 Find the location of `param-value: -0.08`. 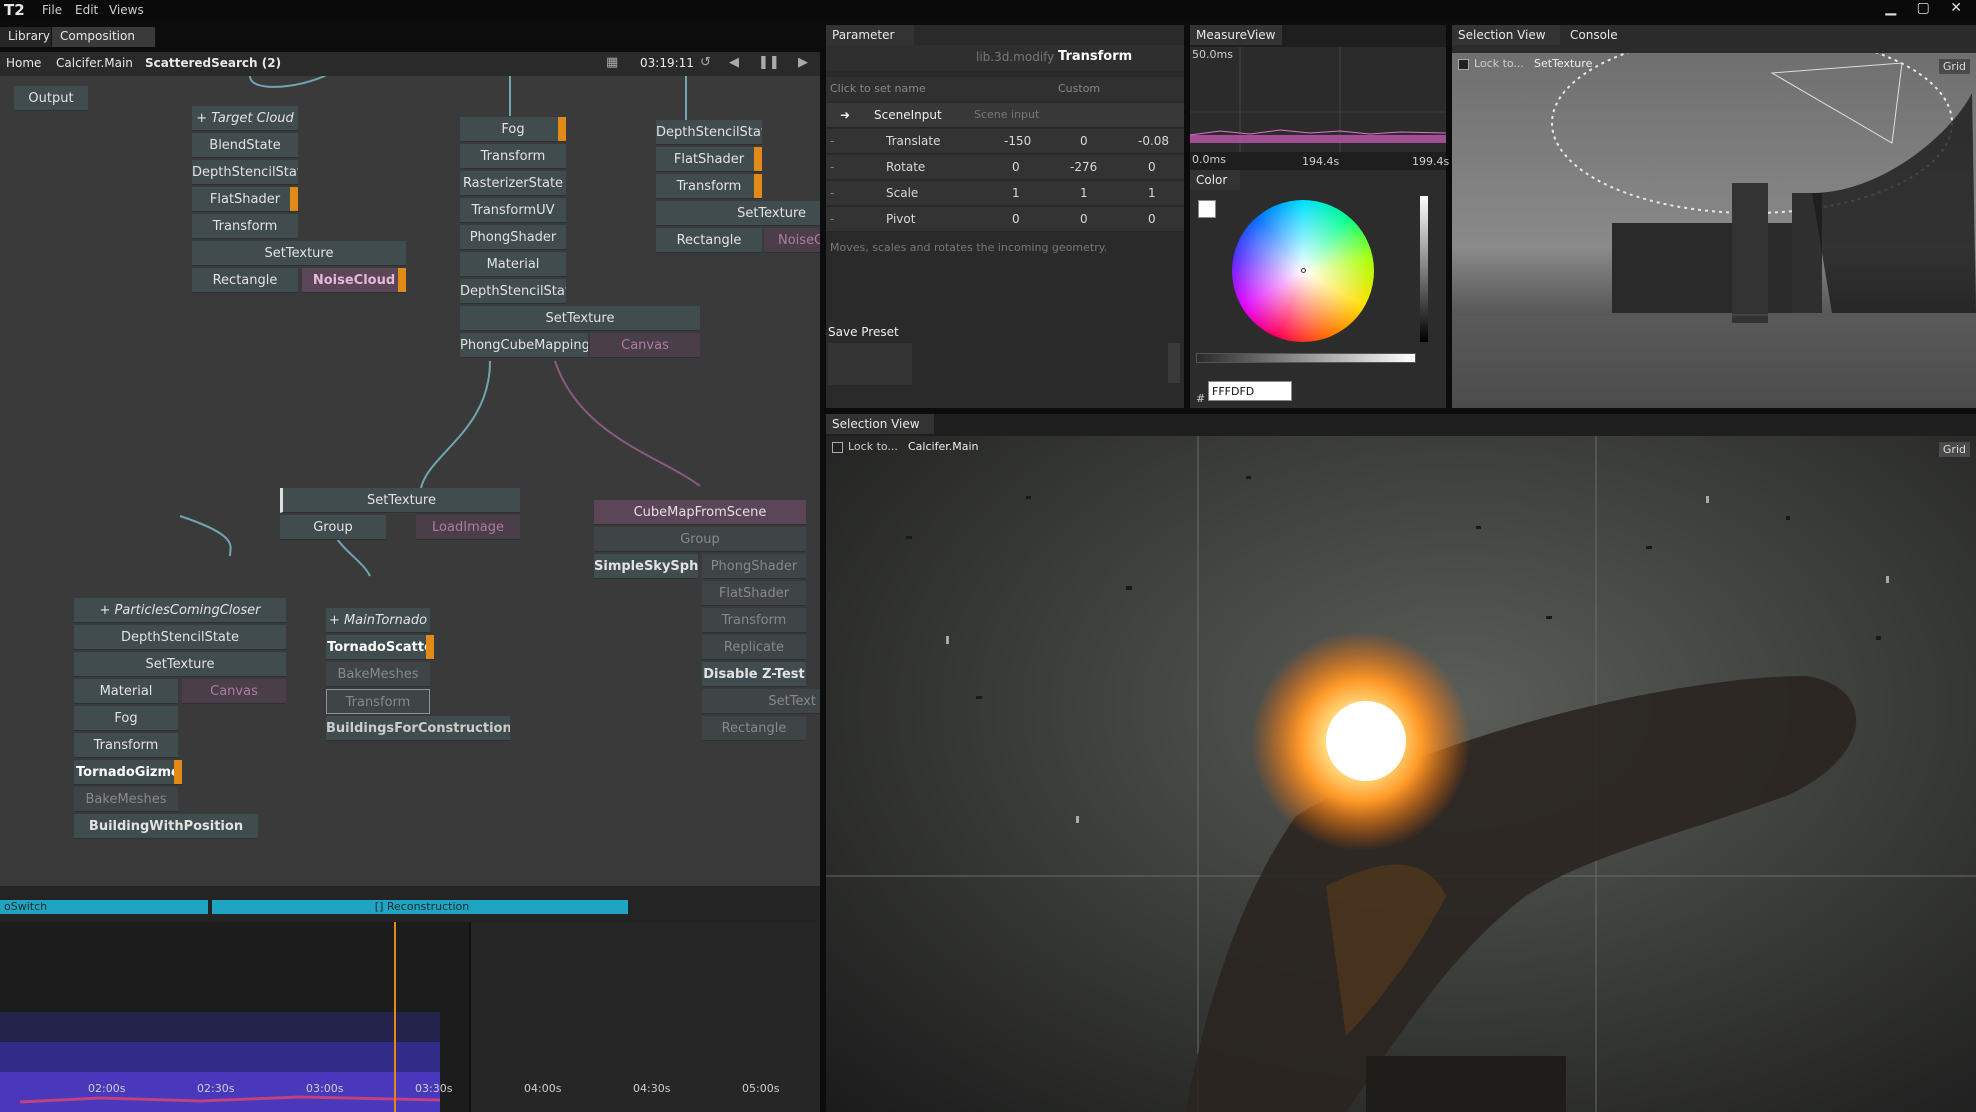

param-value: -0.08 is located at coordinates (1153, 141).